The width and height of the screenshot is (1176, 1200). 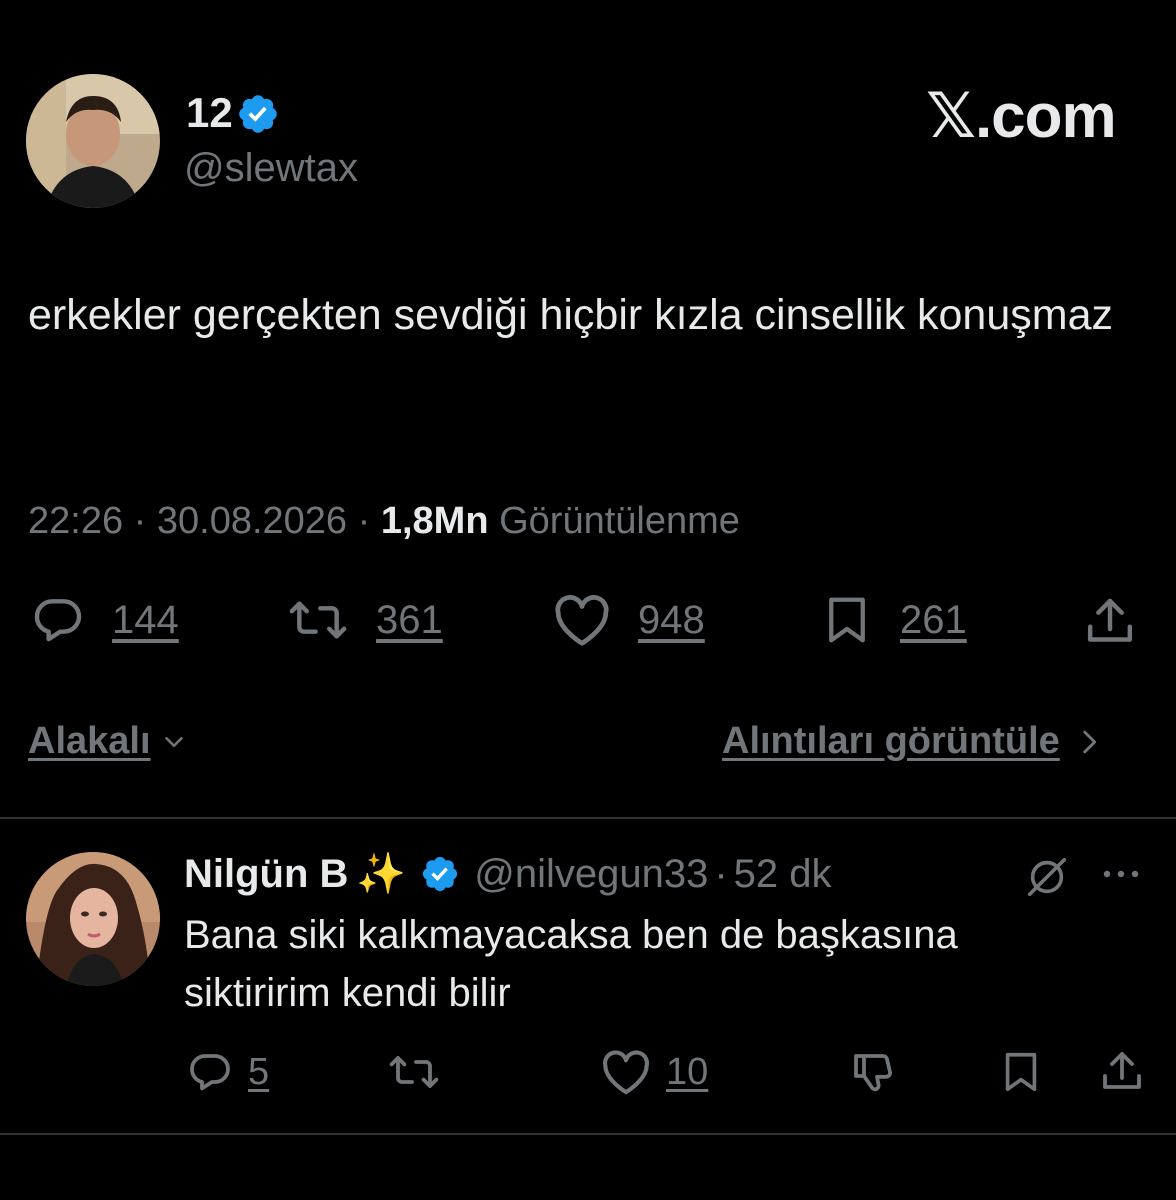 I want to click on like-count: 948, so click(x=671, y=620).